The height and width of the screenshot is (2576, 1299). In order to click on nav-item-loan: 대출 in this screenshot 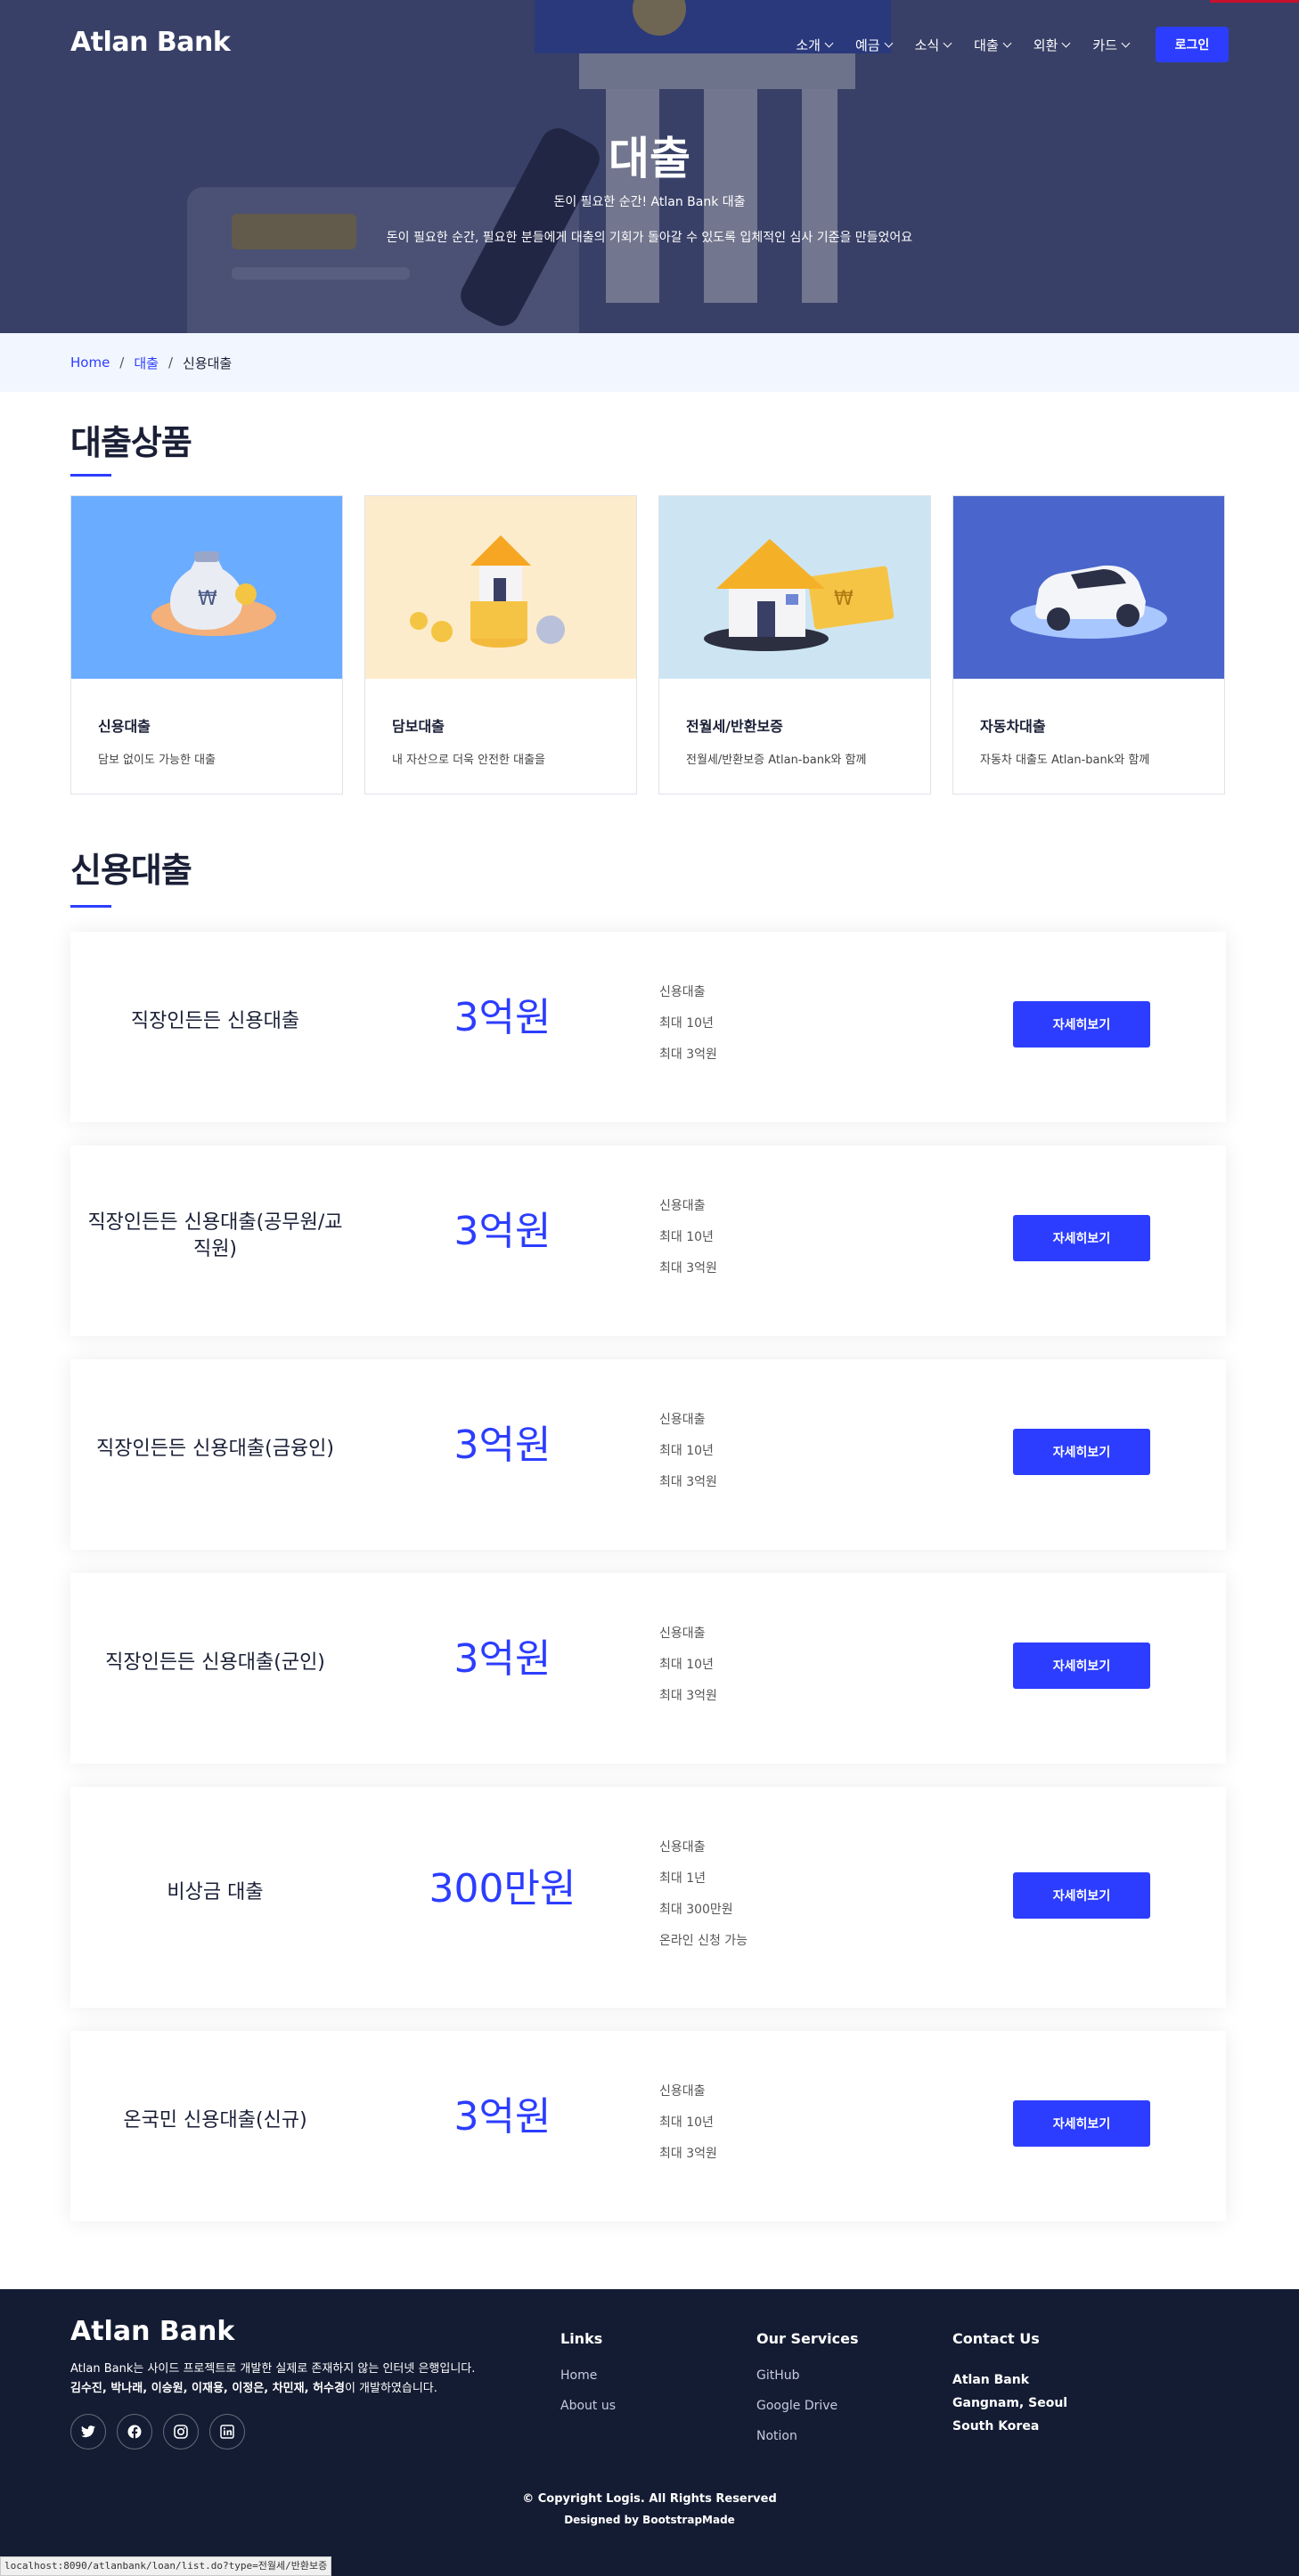, I will do `click(993, 45)`.